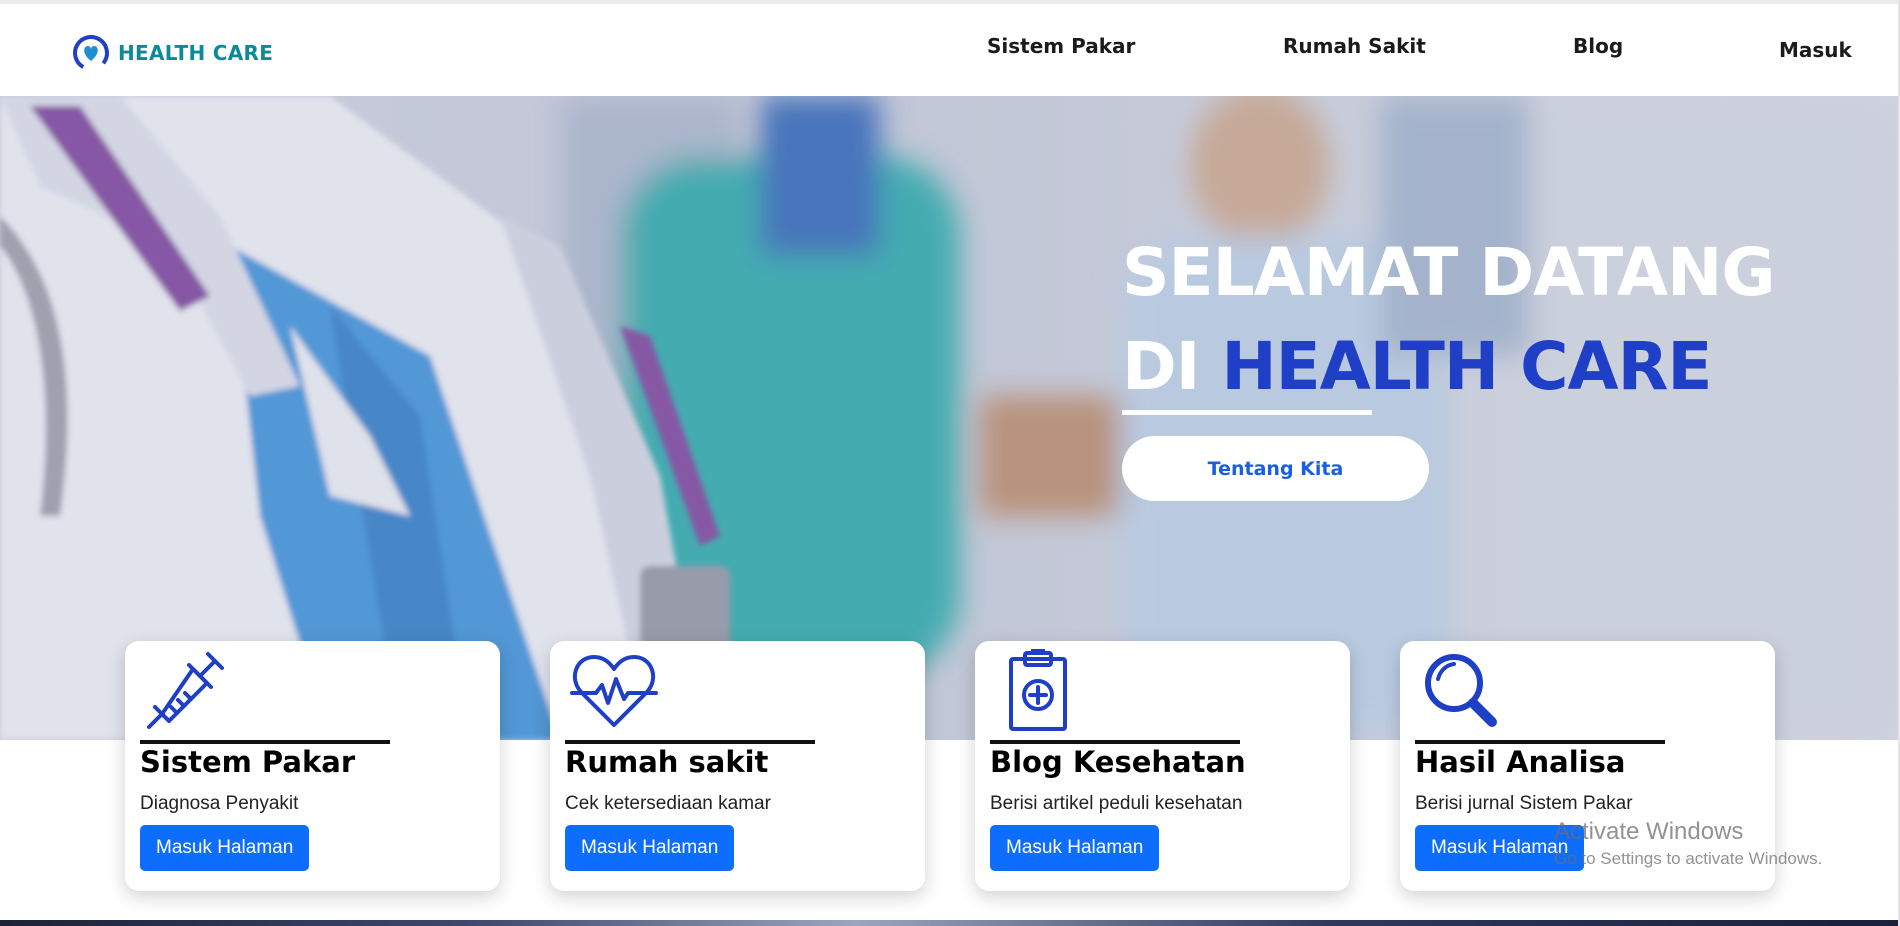 The height and width of the screenshot is (926, 1900). What do you see at coordinates (196, 53) in the screenshot?
I see `brand-name: HEALTH CARE` at bounding box center [196, 53].